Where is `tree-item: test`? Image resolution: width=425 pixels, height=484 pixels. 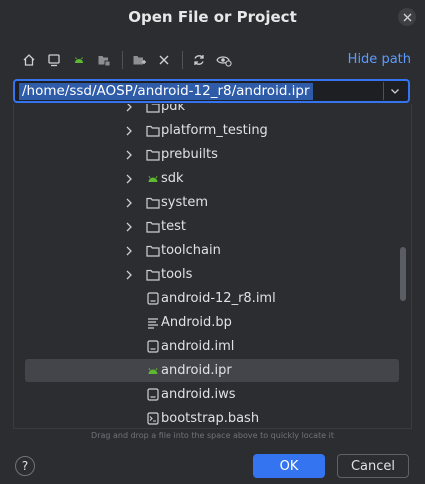
tree-item: test is located at coordinates (212, 226).